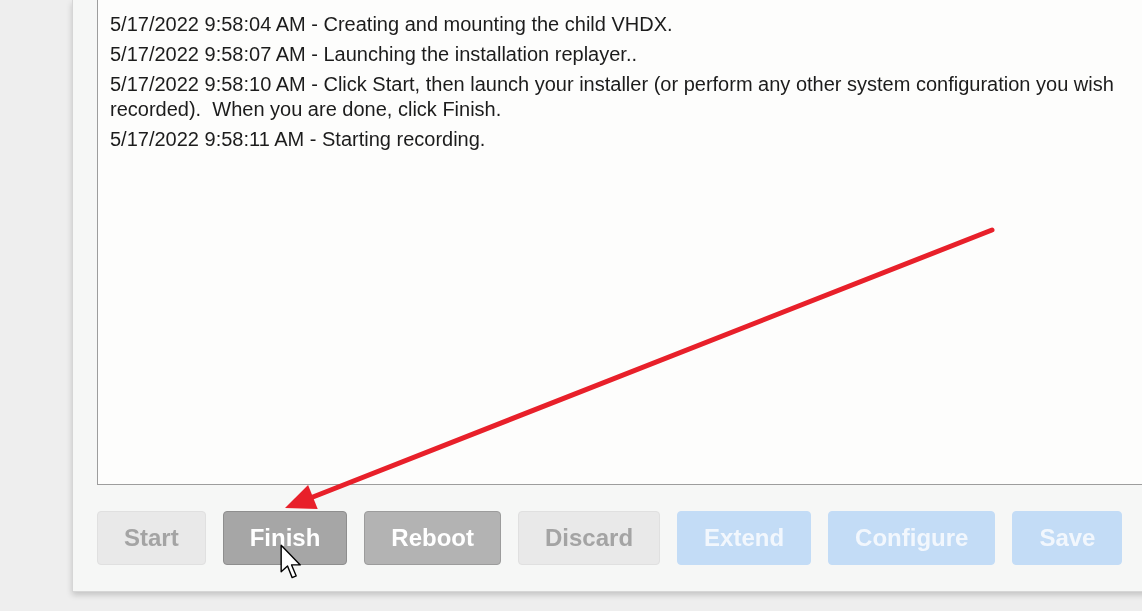  I want to click on log-entry: 5/17/2022 9:58:07 AM - Launching the installation replayer.., so click(374, 54).